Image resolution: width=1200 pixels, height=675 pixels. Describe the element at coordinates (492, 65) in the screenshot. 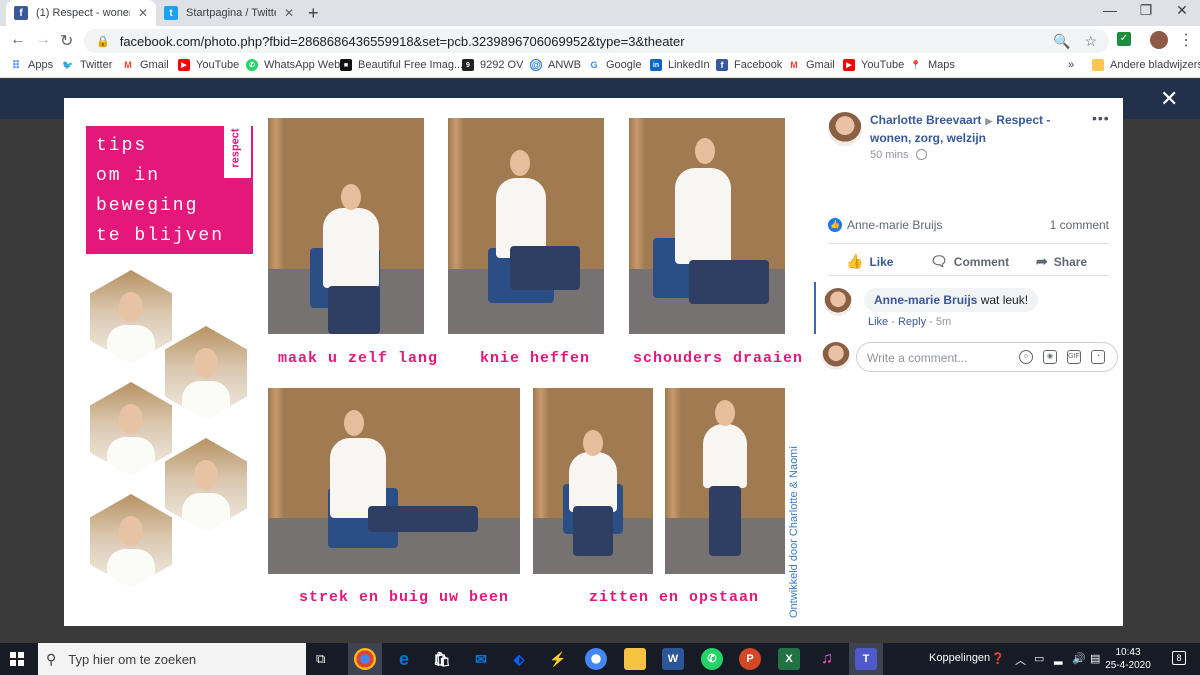

I see `bookmark-9292: 9 9292 OV` at that location.